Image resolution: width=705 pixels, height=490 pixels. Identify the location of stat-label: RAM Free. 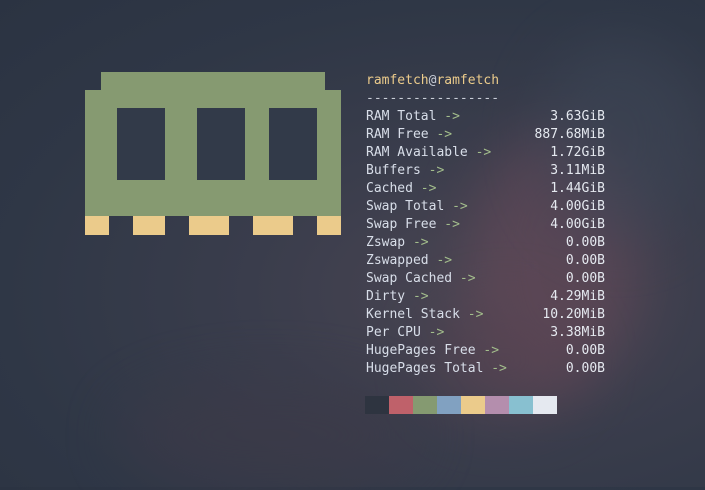
(397, 134).